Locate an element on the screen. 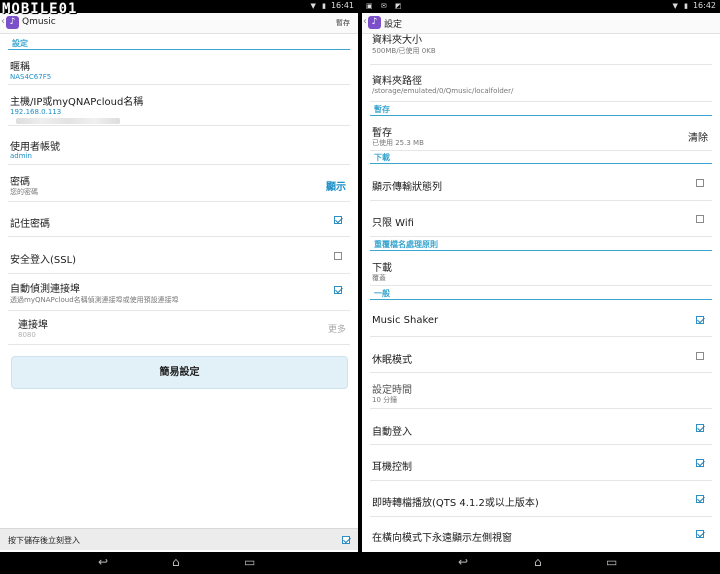 Image resolution: width=720 pixels, height=574 pixels. status-time: 16:42 is located at coordinates (704, 5).